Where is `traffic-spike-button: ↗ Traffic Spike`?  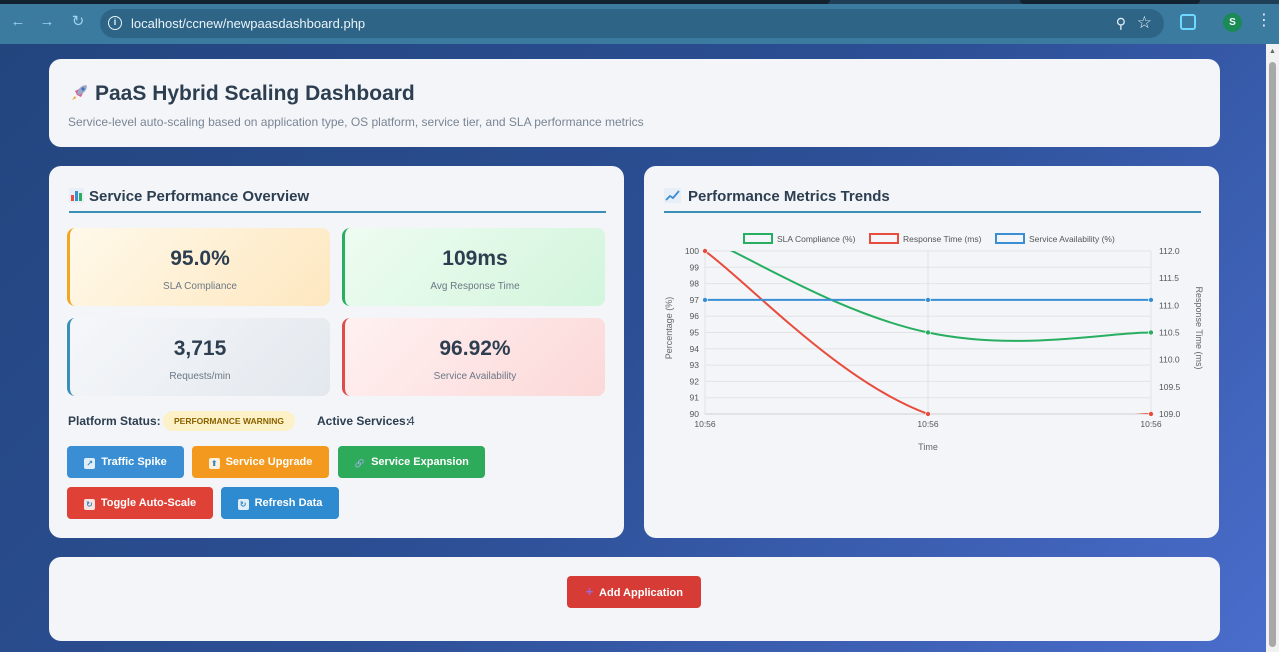 traffic-spike-button: ↗ Traffic Spike is located at coordinates (125, 462).